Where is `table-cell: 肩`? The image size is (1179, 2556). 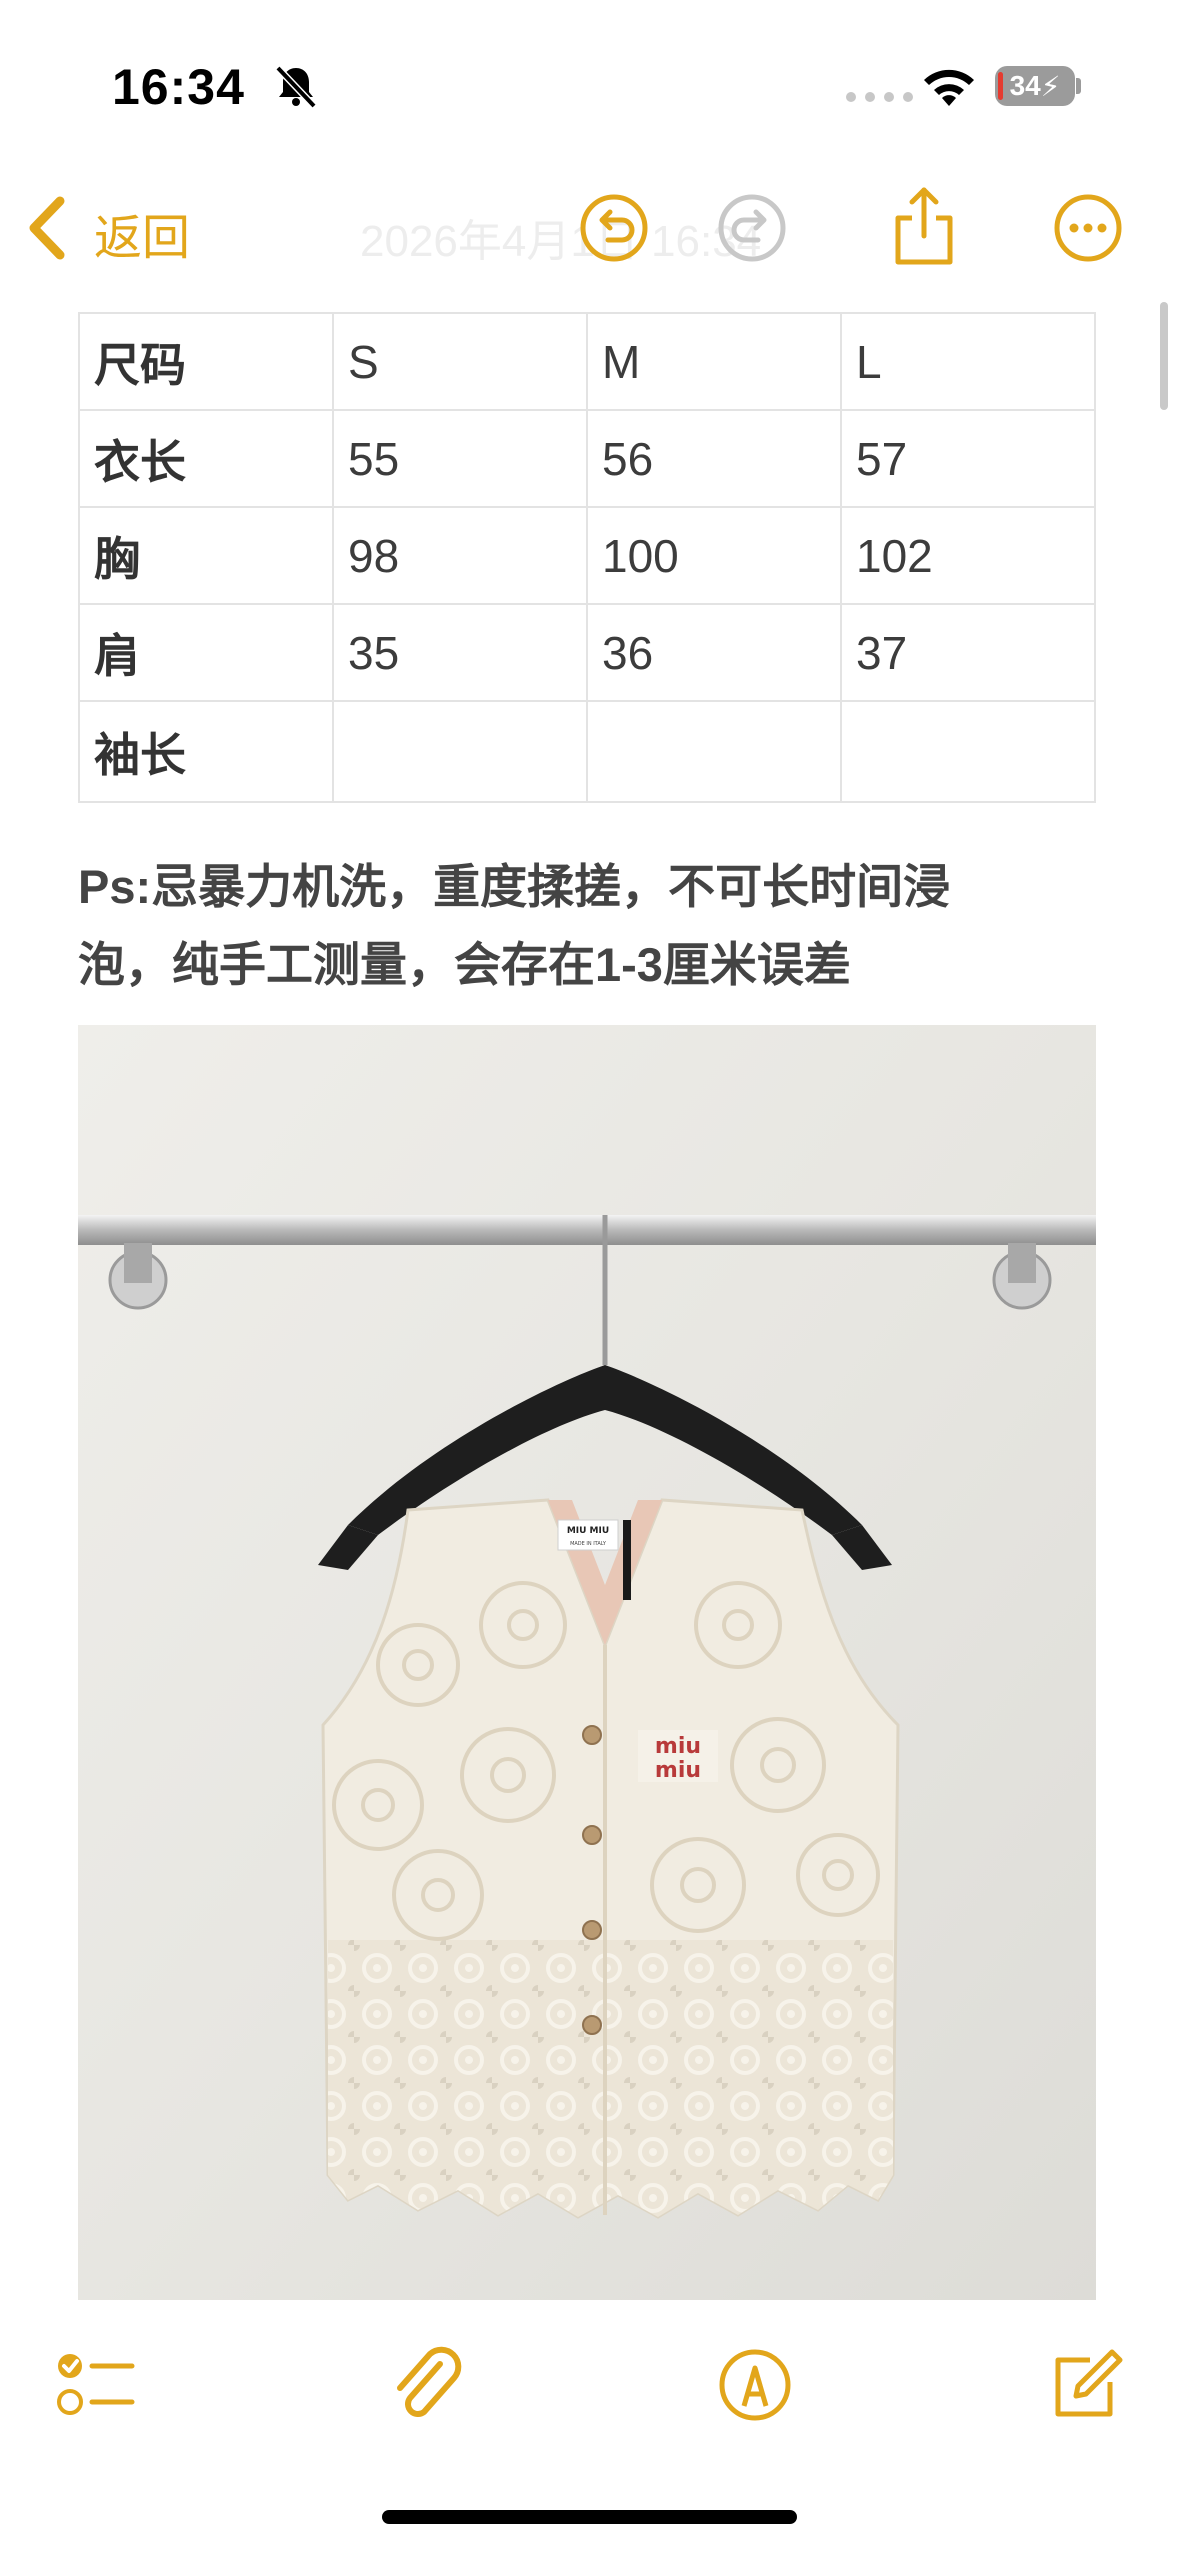
table-cell: 肩 is located at coordinates (206, 652).